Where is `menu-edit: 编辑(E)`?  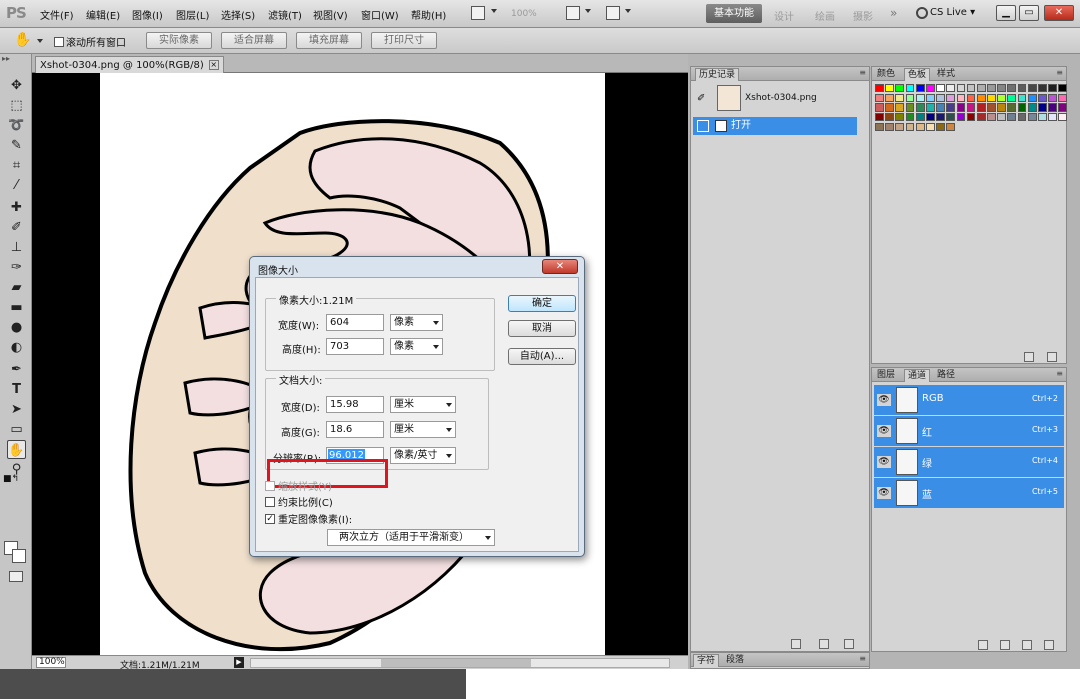
menu-edit: 编辑(E) is located at coordinates (103, 14).